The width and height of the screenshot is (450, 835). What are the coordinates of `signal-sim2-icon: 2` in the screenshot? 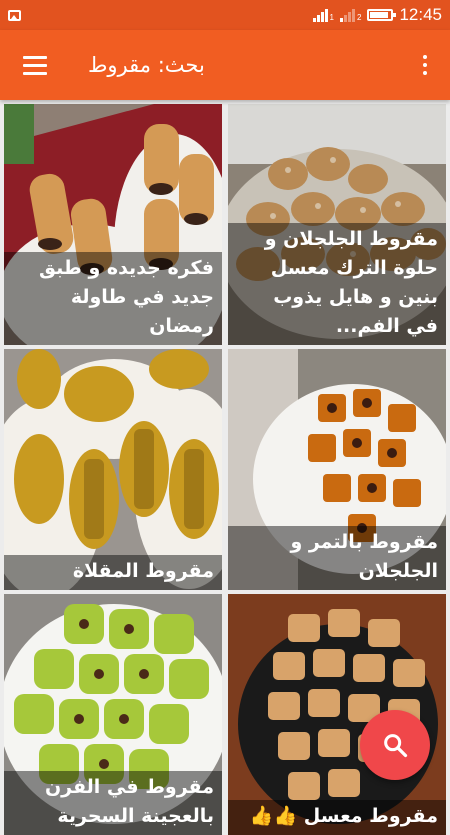 It's located at (350, 15).